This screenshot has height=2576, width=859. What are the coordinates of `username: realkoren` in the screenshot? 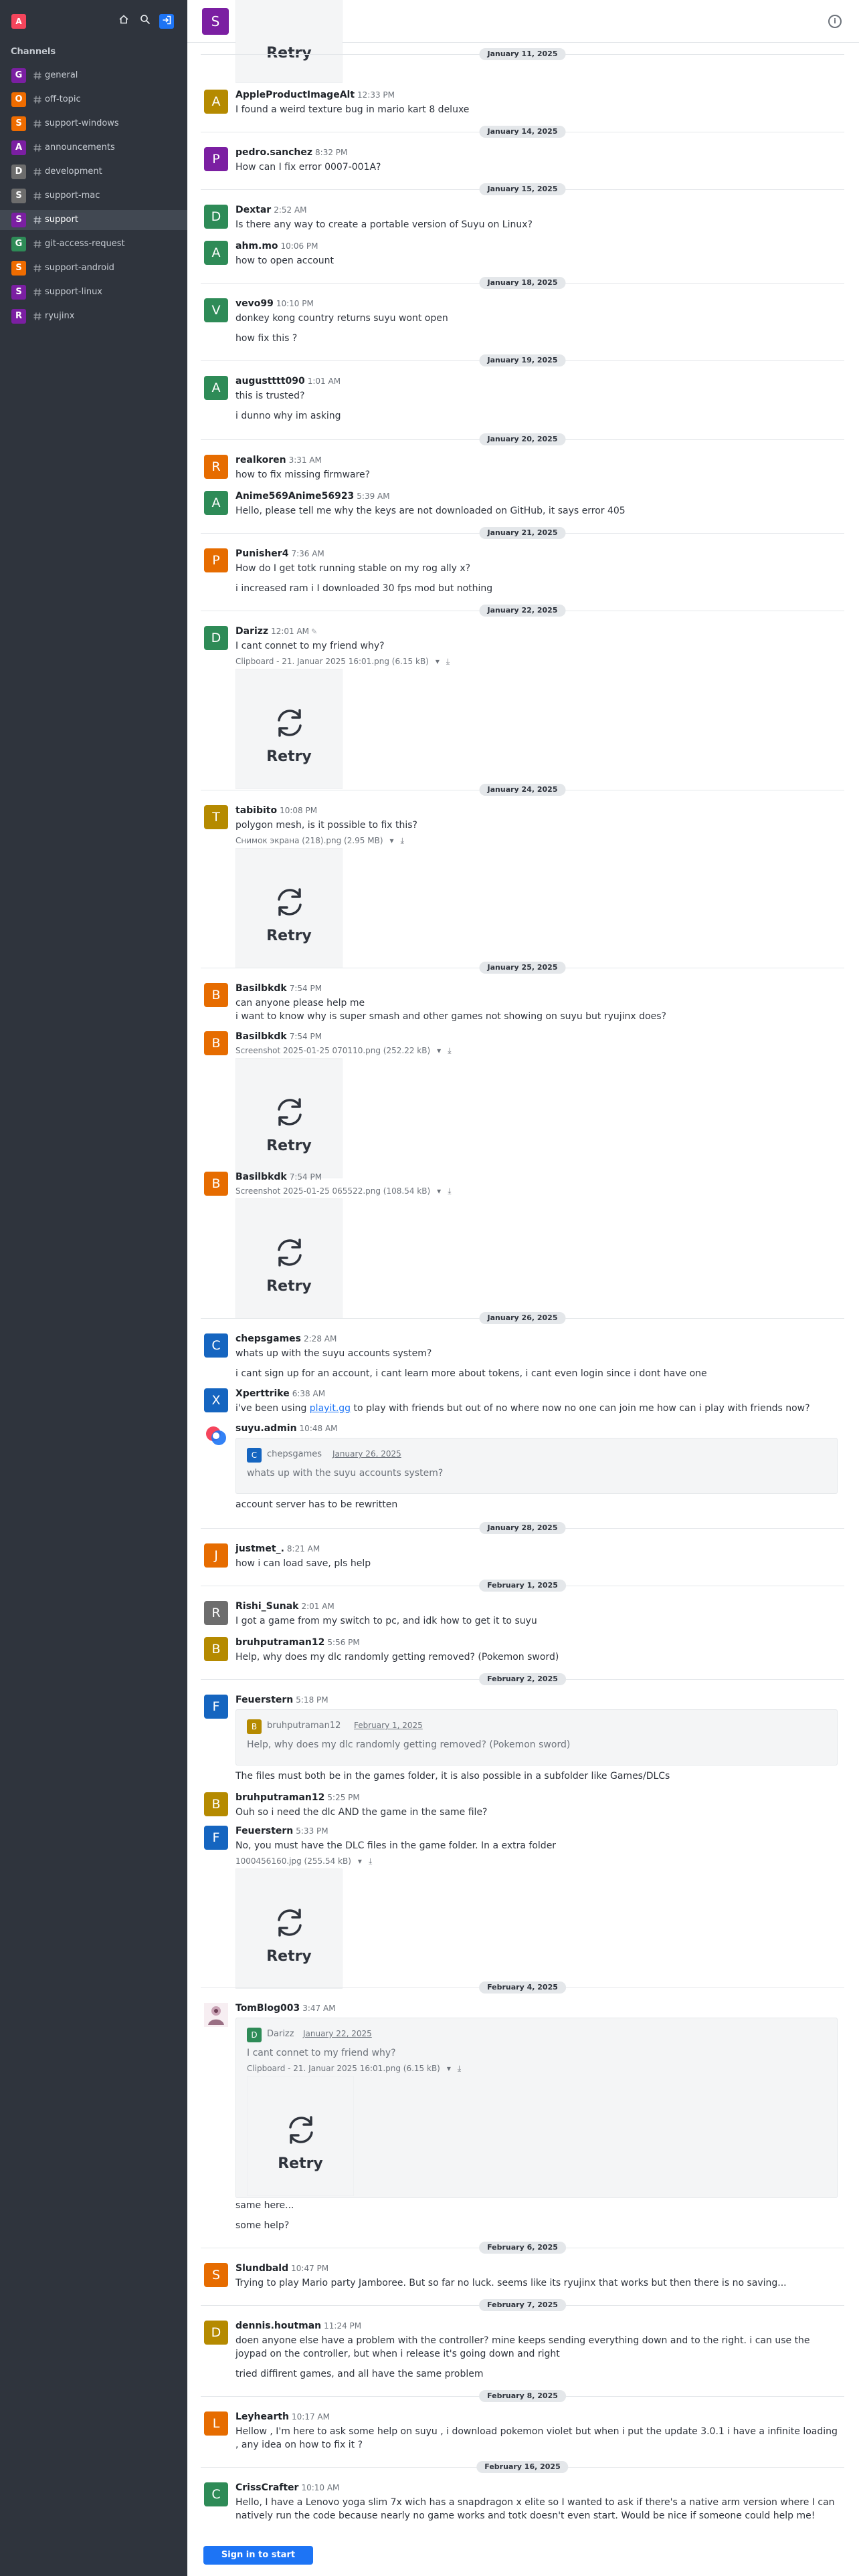 It's located at (260, 460).